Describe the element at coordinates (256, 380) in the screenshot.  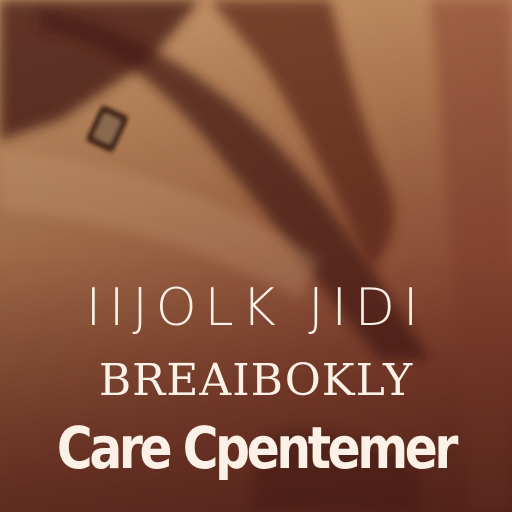
I see `title-line-2: BREAIBOKLY` at that location.